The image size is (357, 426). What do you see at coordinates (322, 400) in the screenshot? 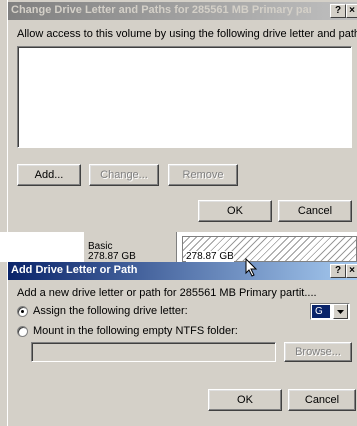
I see `dialog2-cancel-button: Cancel` at bounding box center [322, 400].